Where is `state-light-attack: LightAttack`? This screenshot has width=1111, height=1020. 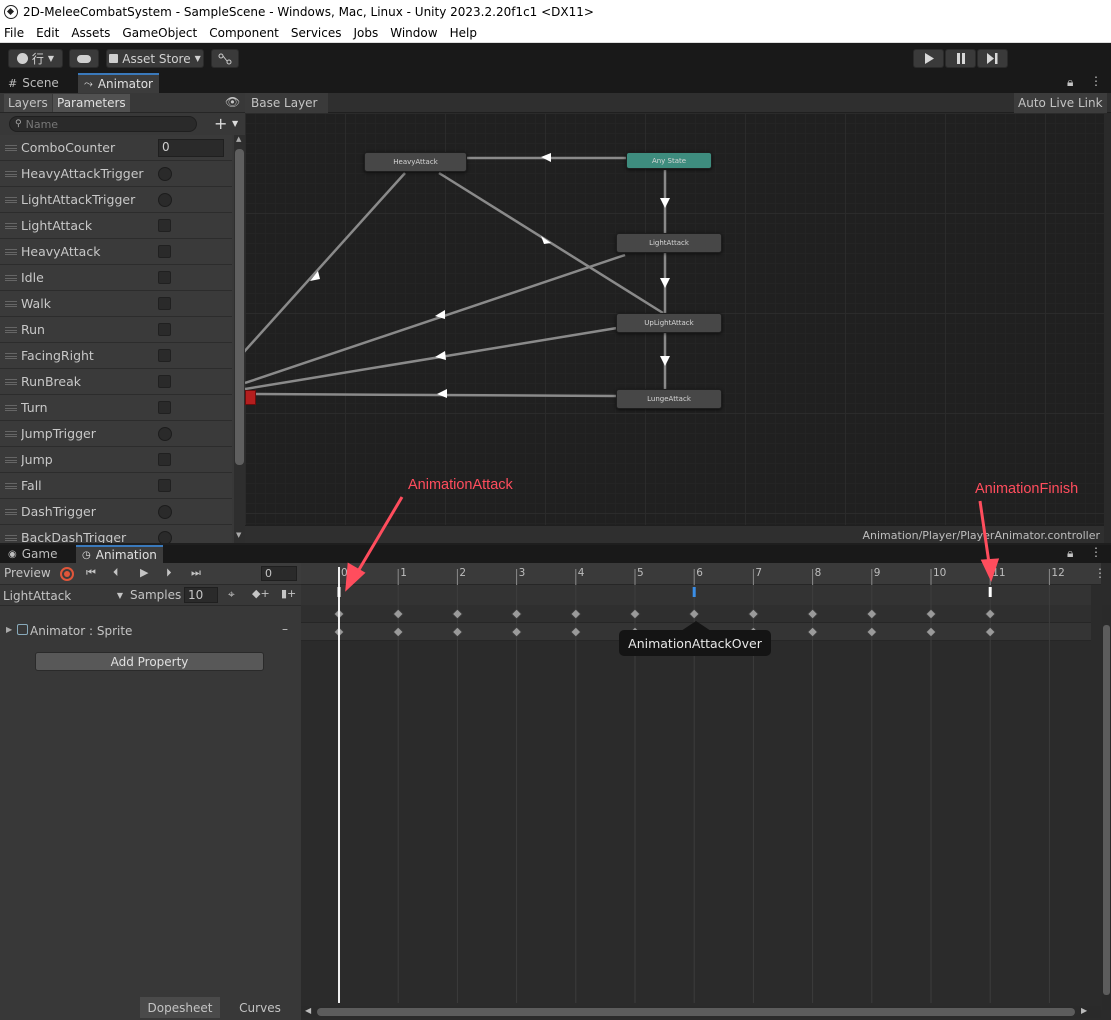 state-light-attack: LightAttack is located at coordinates (669, 243).